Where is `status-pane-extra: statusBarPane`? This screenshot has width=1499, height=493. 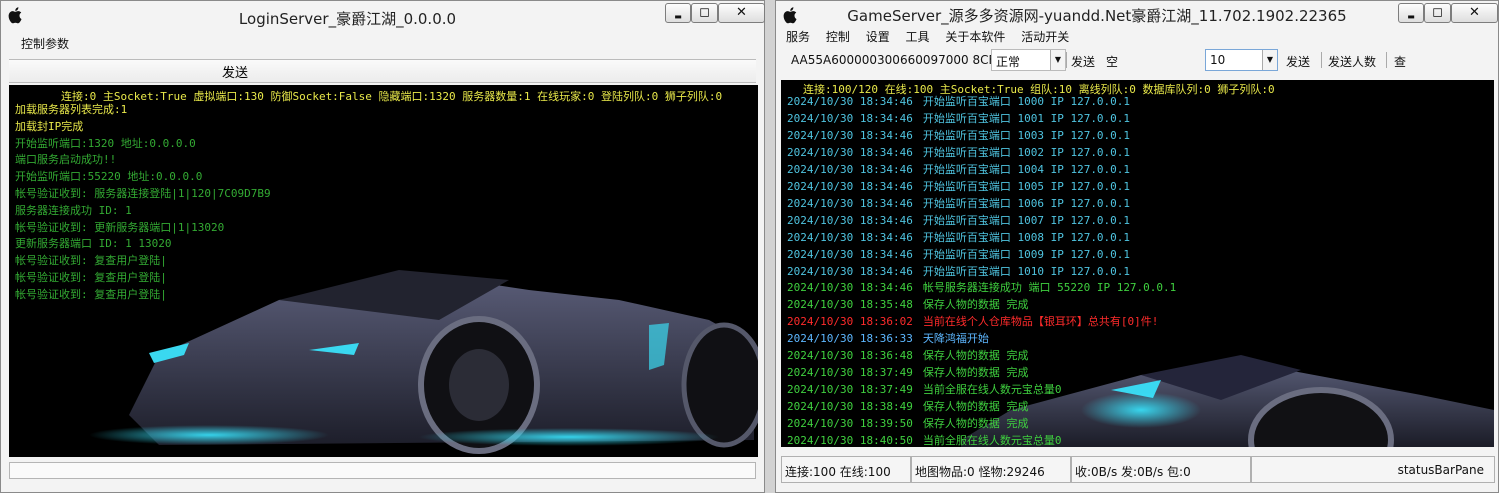
status-pane-extra: statusBarPane is located at coordinates (1373, 469).